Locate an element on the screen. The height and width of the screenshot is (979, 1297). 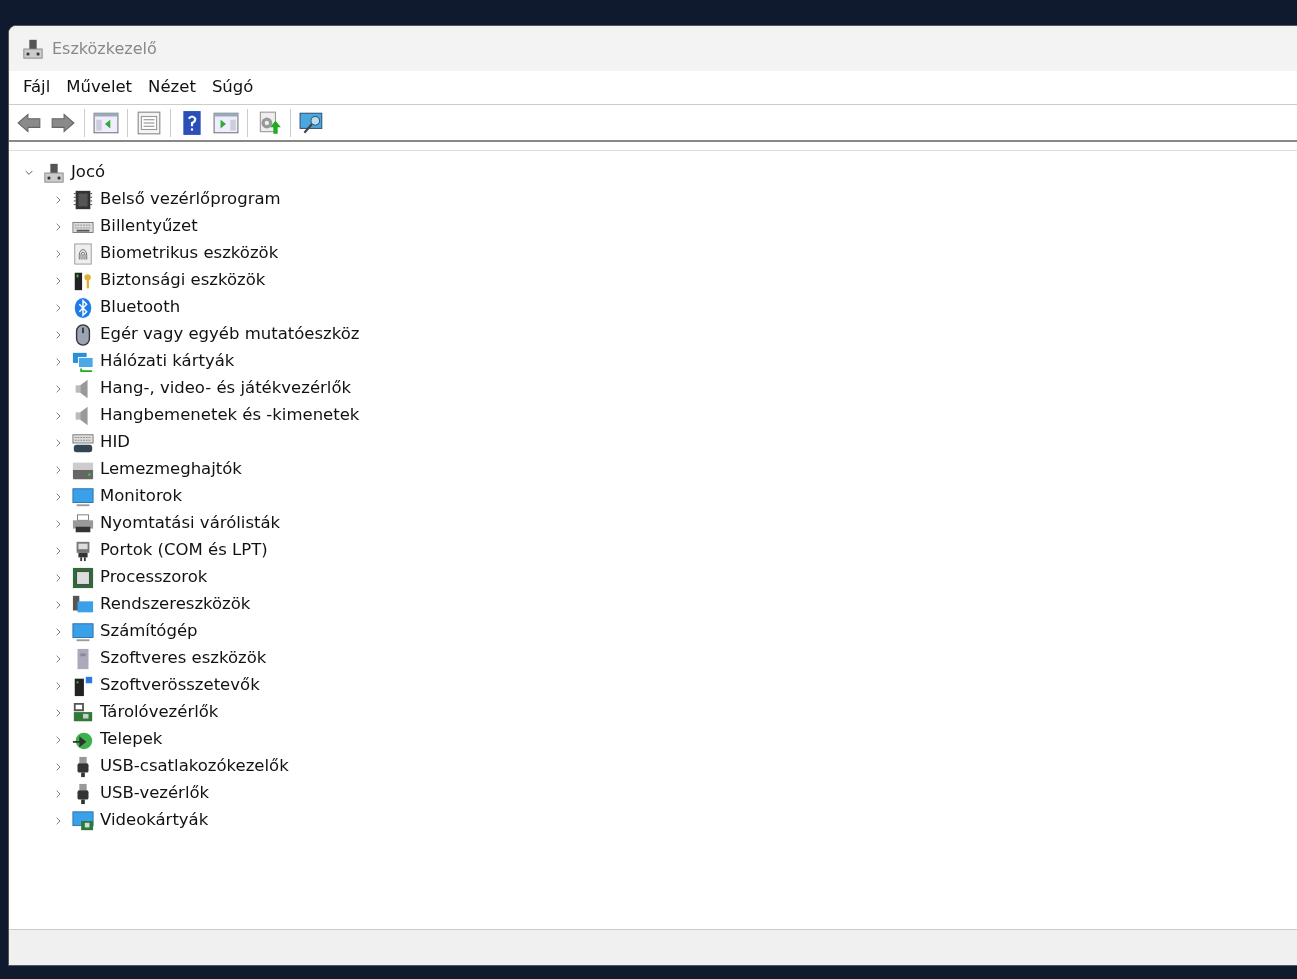
storage-controller-icon is located at coordinates (83, 712).